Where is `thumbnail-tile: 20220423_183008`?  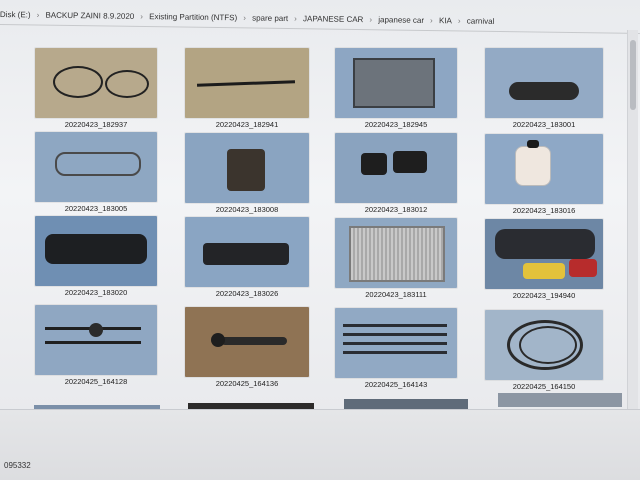 thumbnail-tile: 20220423_183008 is located at coordinates (247, 176).